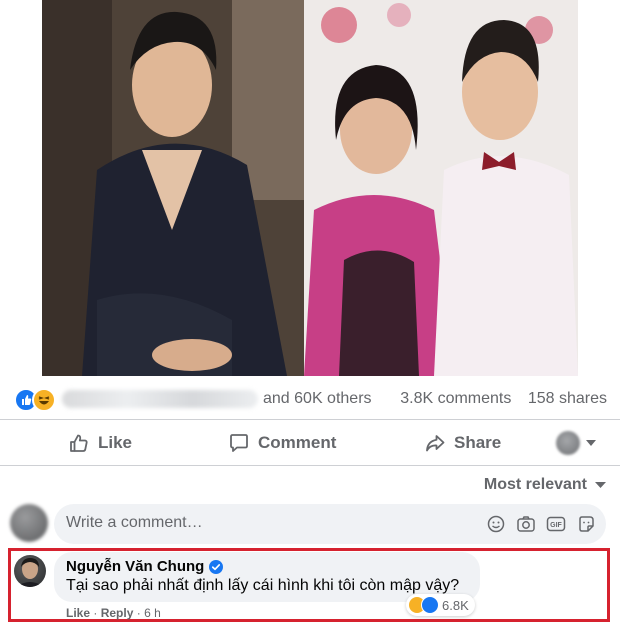  What do you see at coordinates (541, 524) in the screenshot?
I see `composer-icons: GIF` at bounding box center [541, 524].